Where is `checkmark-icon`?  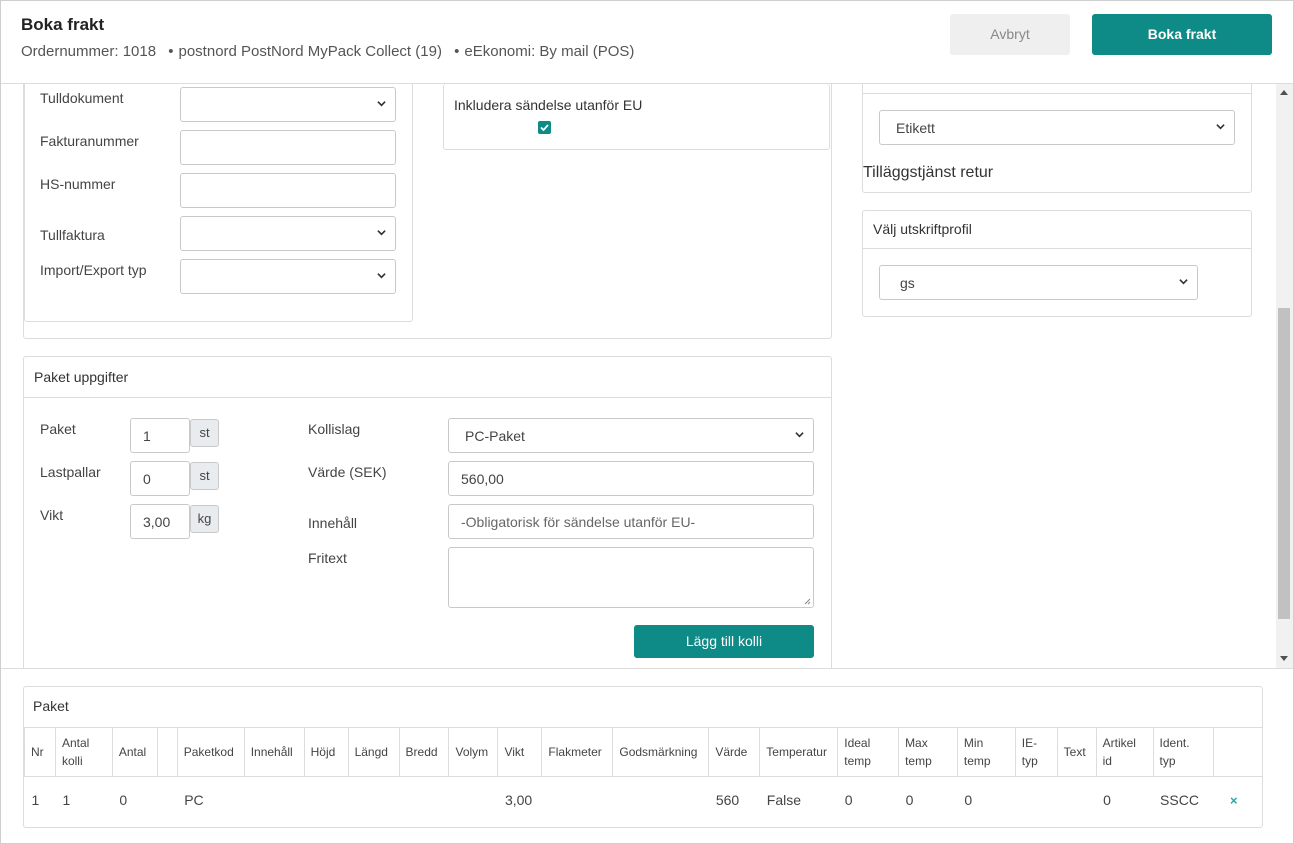 checkmark-icon is located at coordinates (544, 128).